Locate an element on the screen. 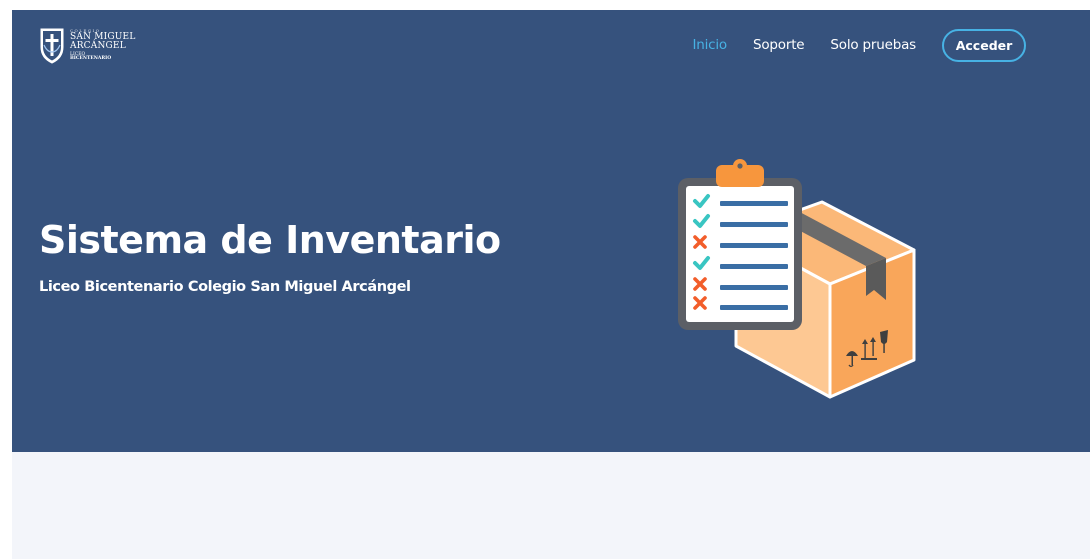  logo-line-0: COLEGIO is located at coordinates (85, 30).